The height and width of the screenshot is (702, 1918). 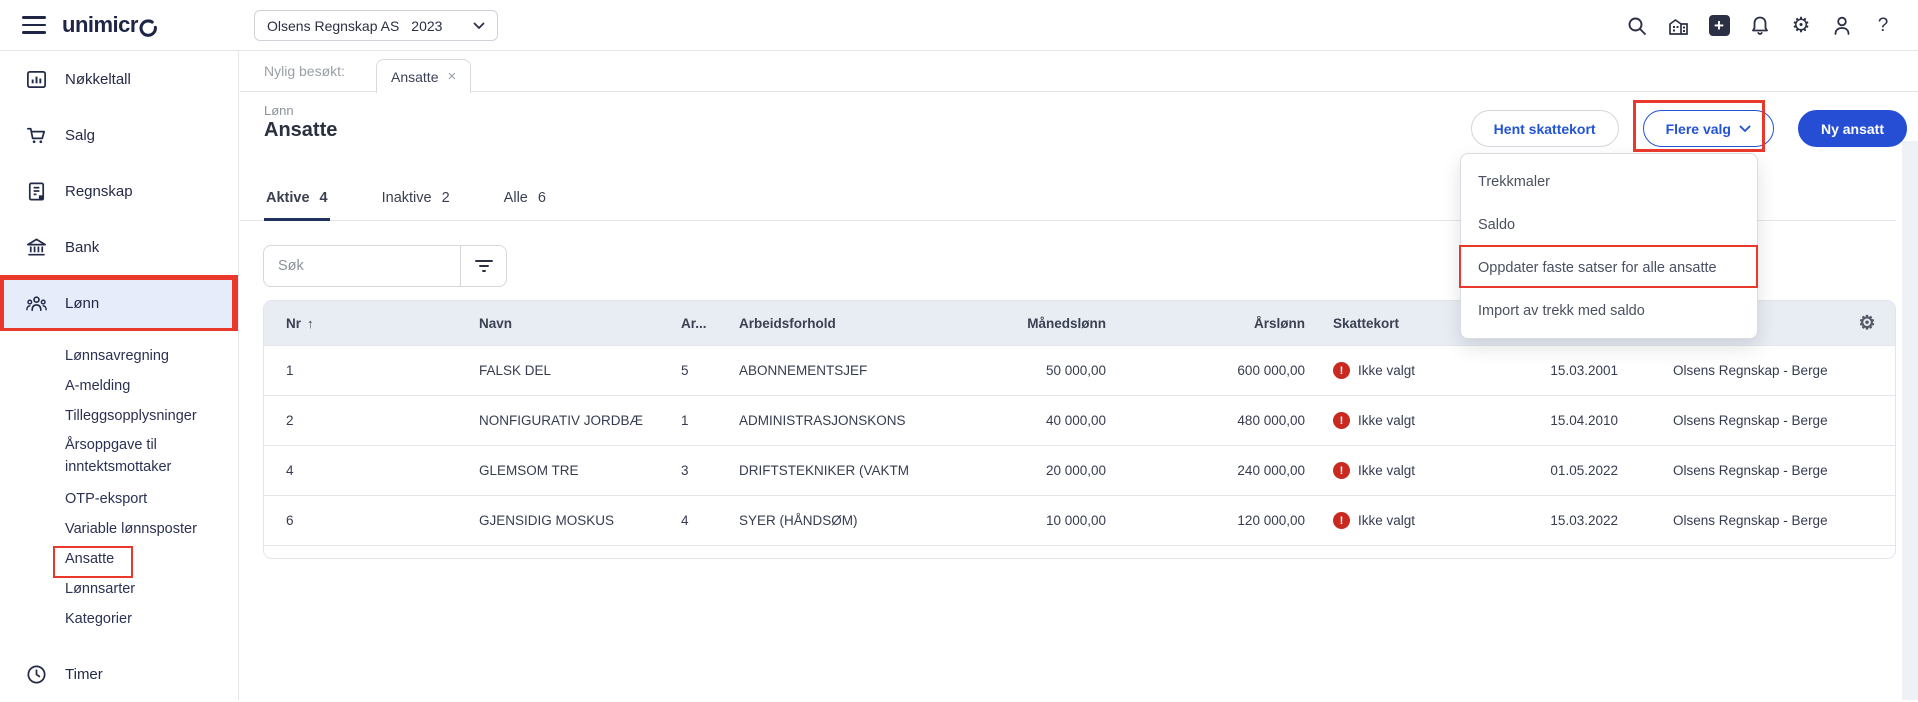 I want to click on cell-manedslonn: 10 000,00, so click(x=1075, y=520).